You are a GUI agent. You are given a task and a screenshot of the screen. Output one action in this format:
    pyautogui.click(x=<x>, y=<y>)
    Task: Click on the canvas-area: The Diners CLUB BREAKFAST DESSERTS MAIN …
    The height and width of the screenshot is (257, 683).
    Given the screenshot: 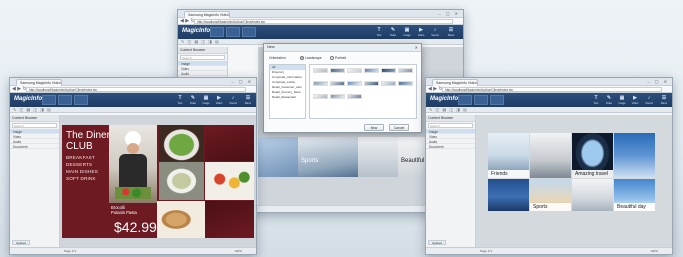 What is the action you would take?
    pyautogui.click(x=158, y=181)
    